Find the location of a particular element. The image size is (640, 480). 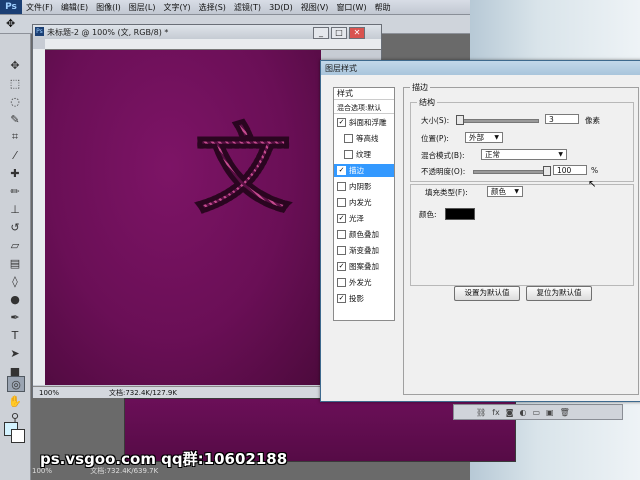

type-tool-icon: T is located at coordinates (15, 335).